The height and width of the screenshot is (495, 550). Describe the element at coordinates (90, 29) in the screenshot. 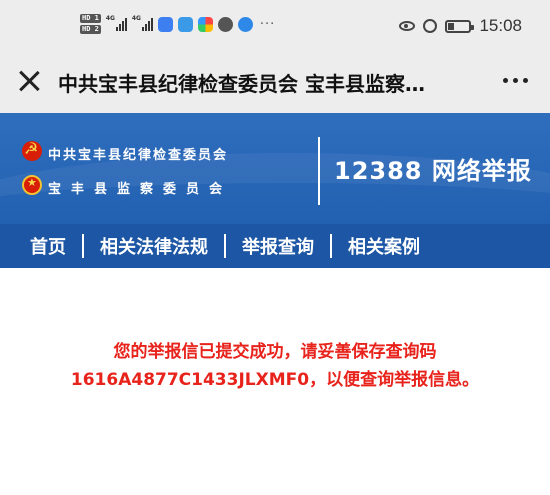

I see `sim2-label: HD 2` at that location.